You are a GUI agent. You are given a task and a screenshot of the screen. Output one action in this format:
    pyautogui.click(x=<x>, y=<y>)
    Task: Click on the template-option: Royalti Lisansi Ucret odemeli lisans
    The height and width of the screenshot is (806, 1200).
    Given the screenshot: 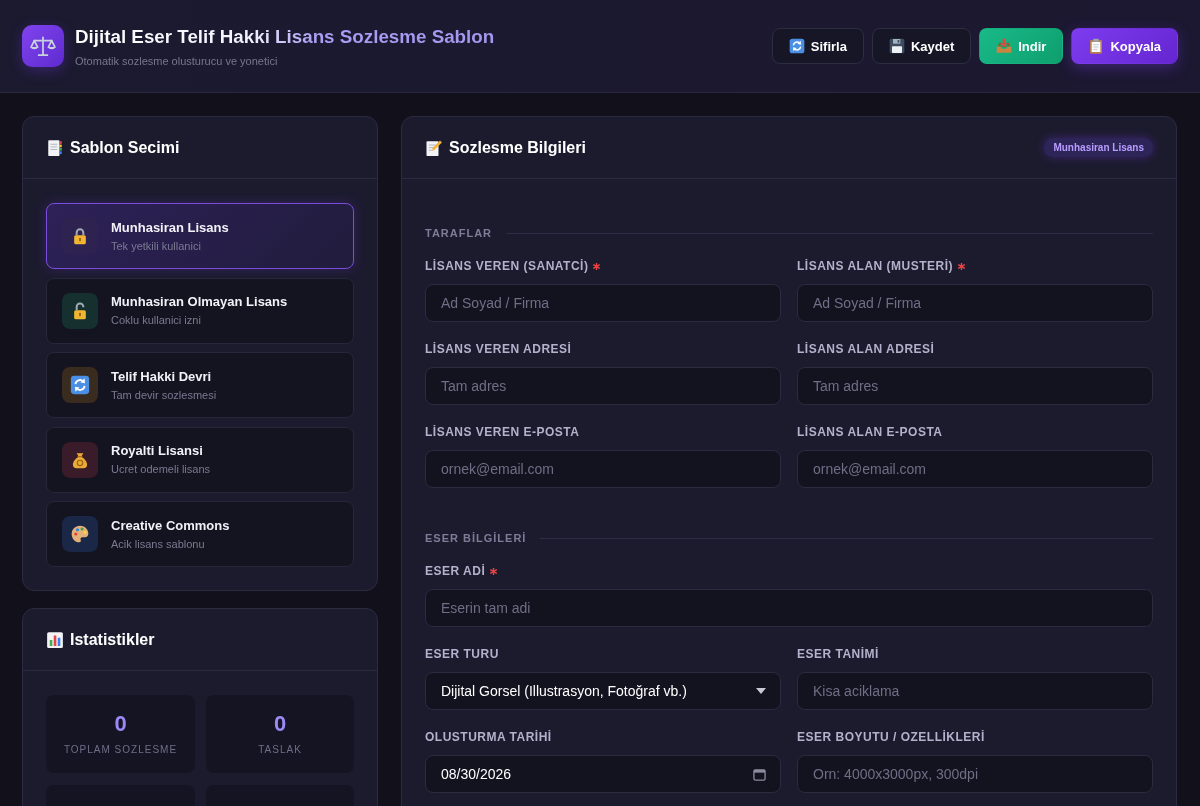 What is the action you would take?
    pyautogui.click(x=200, y=459)
    